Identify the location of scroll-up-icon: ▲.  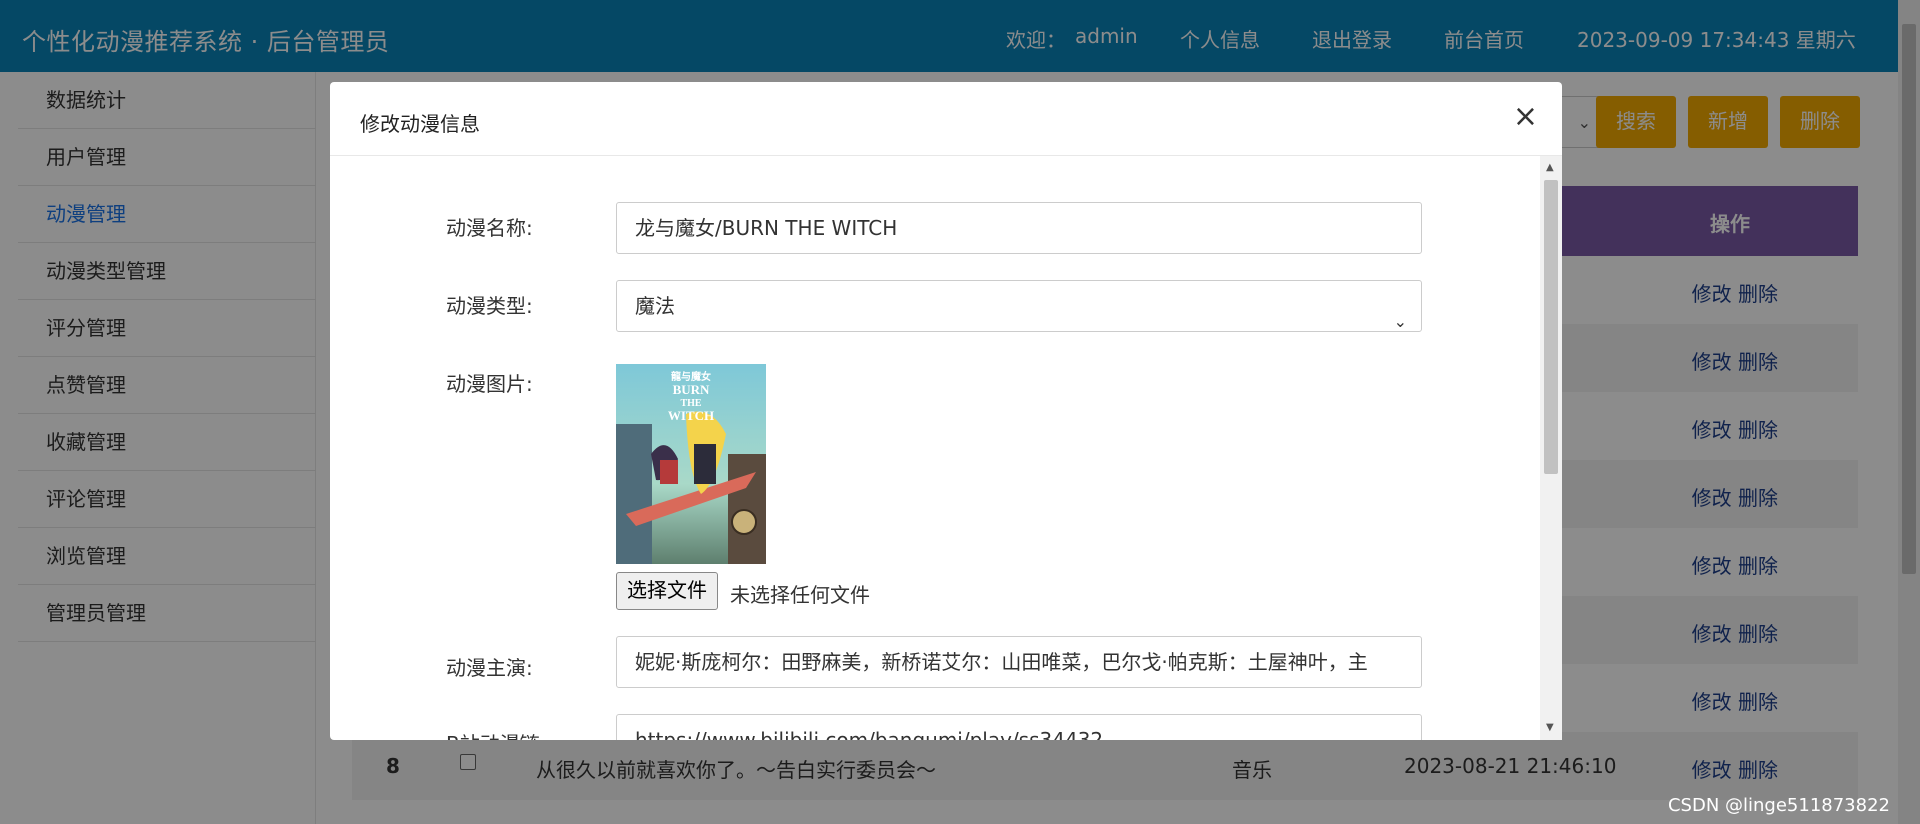
(1550, 167).